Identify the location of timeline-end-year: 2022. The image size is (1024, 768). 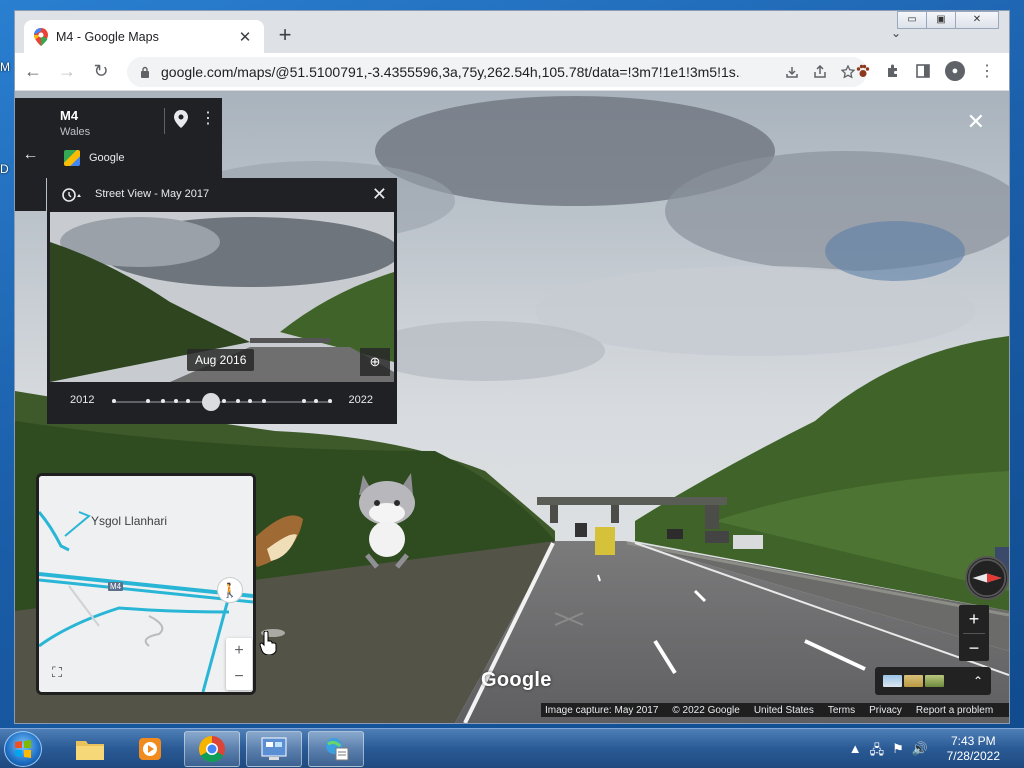
(360, 400).